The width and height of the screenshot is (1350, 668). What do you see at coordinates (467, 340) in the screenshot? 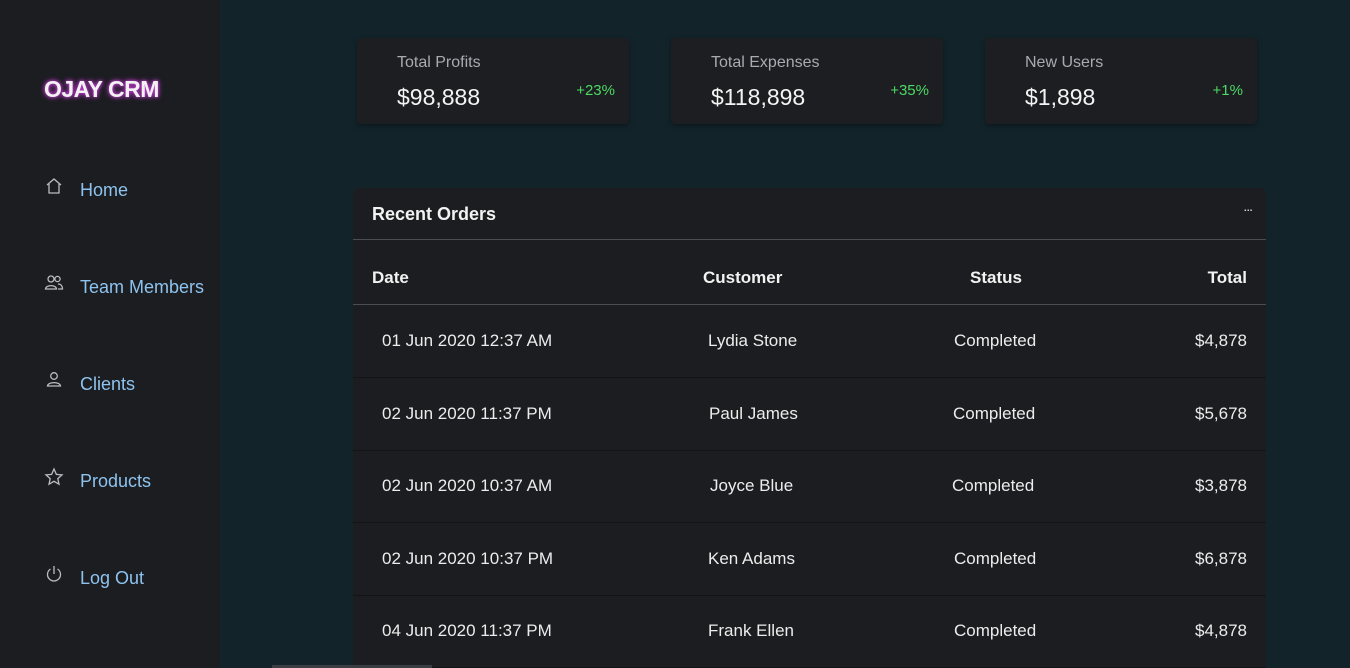
I see `cell-date: 01 Jun 2020 12:37 AM` at bounding box center [467, 340].